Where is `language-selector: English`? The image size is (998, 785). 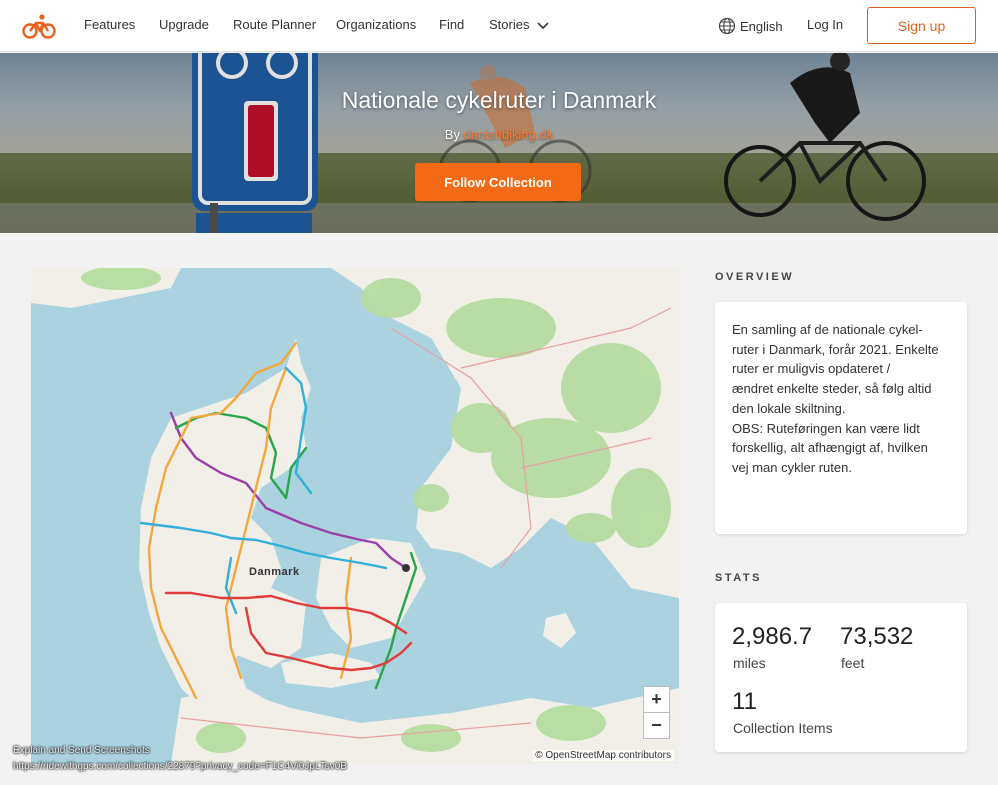
language-selector: English is located at coordinates (750, 26).